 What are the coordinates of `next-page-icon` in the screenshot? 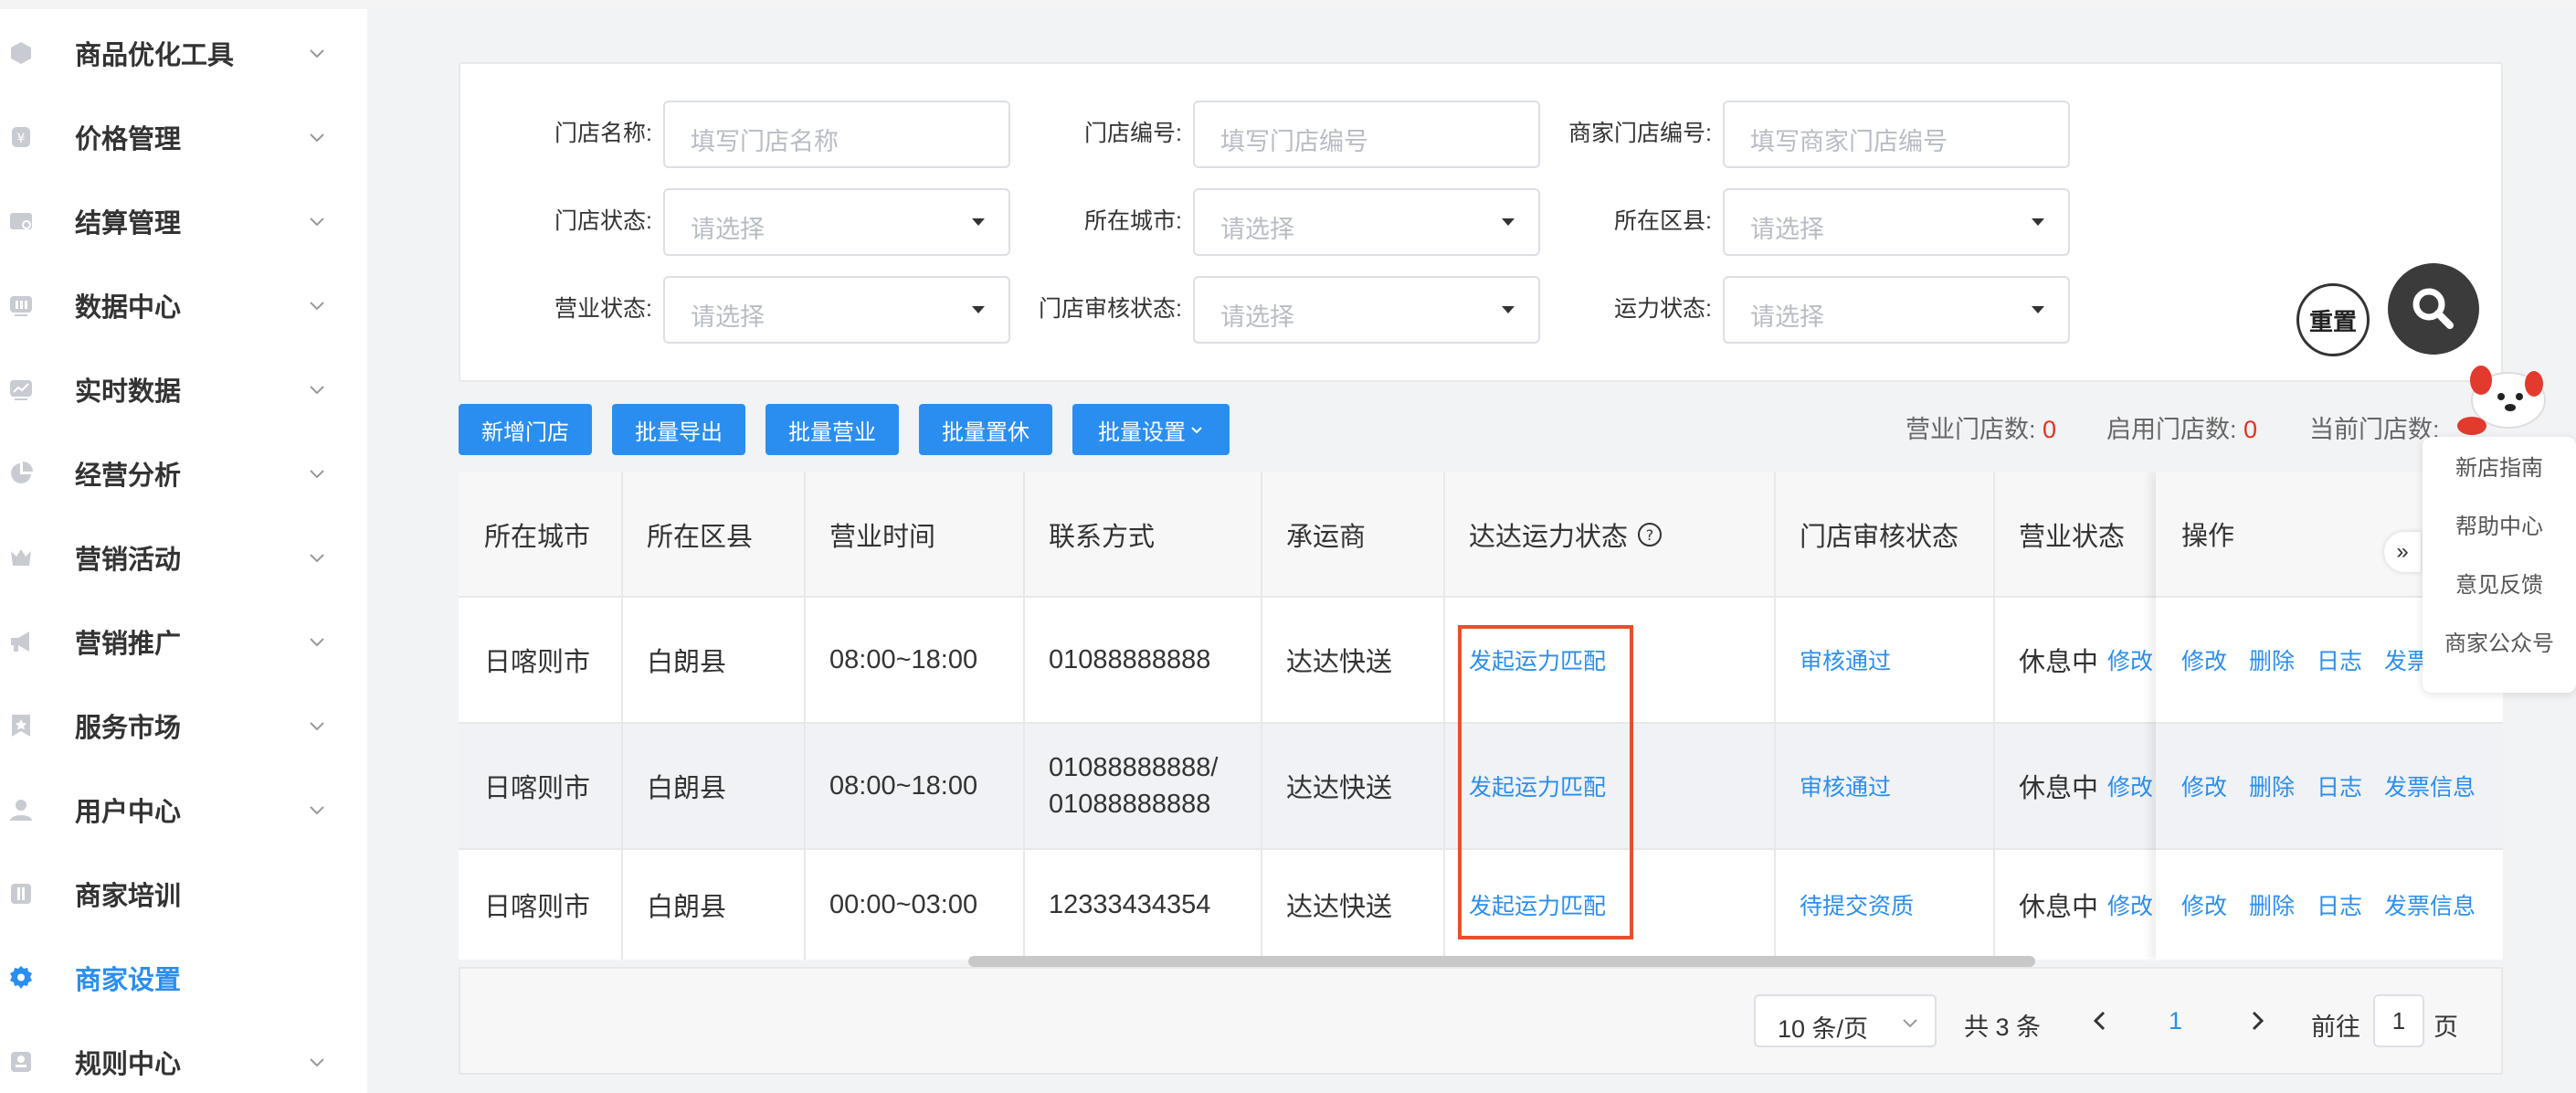 It's located at (2257, 1021).